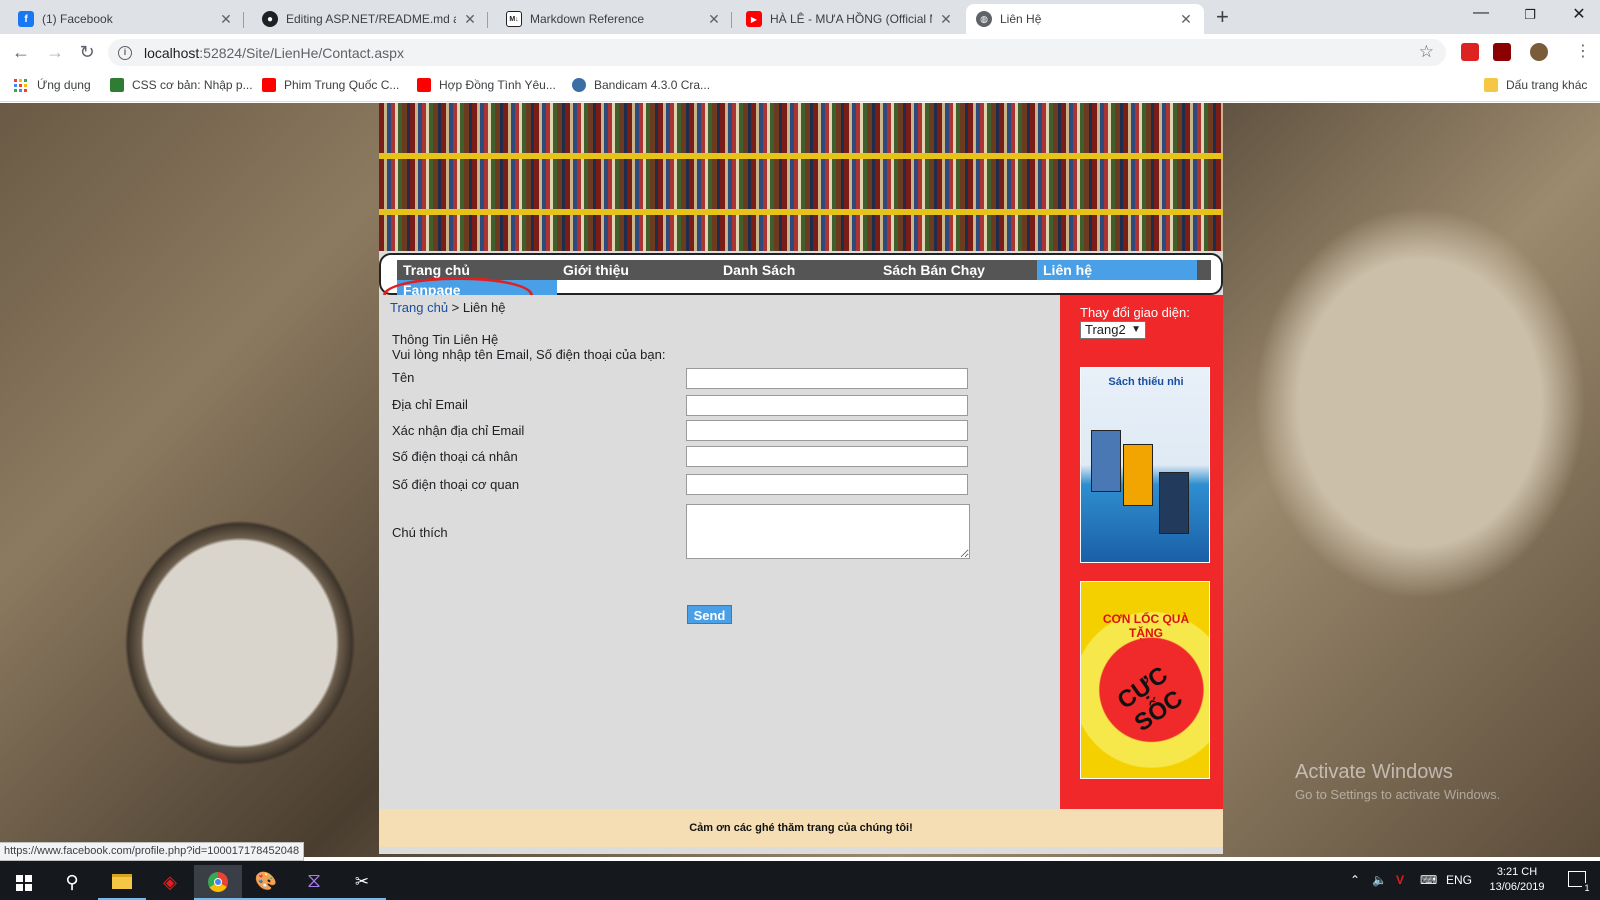  I want to click on notification-count: 1, so click(1587, 888).